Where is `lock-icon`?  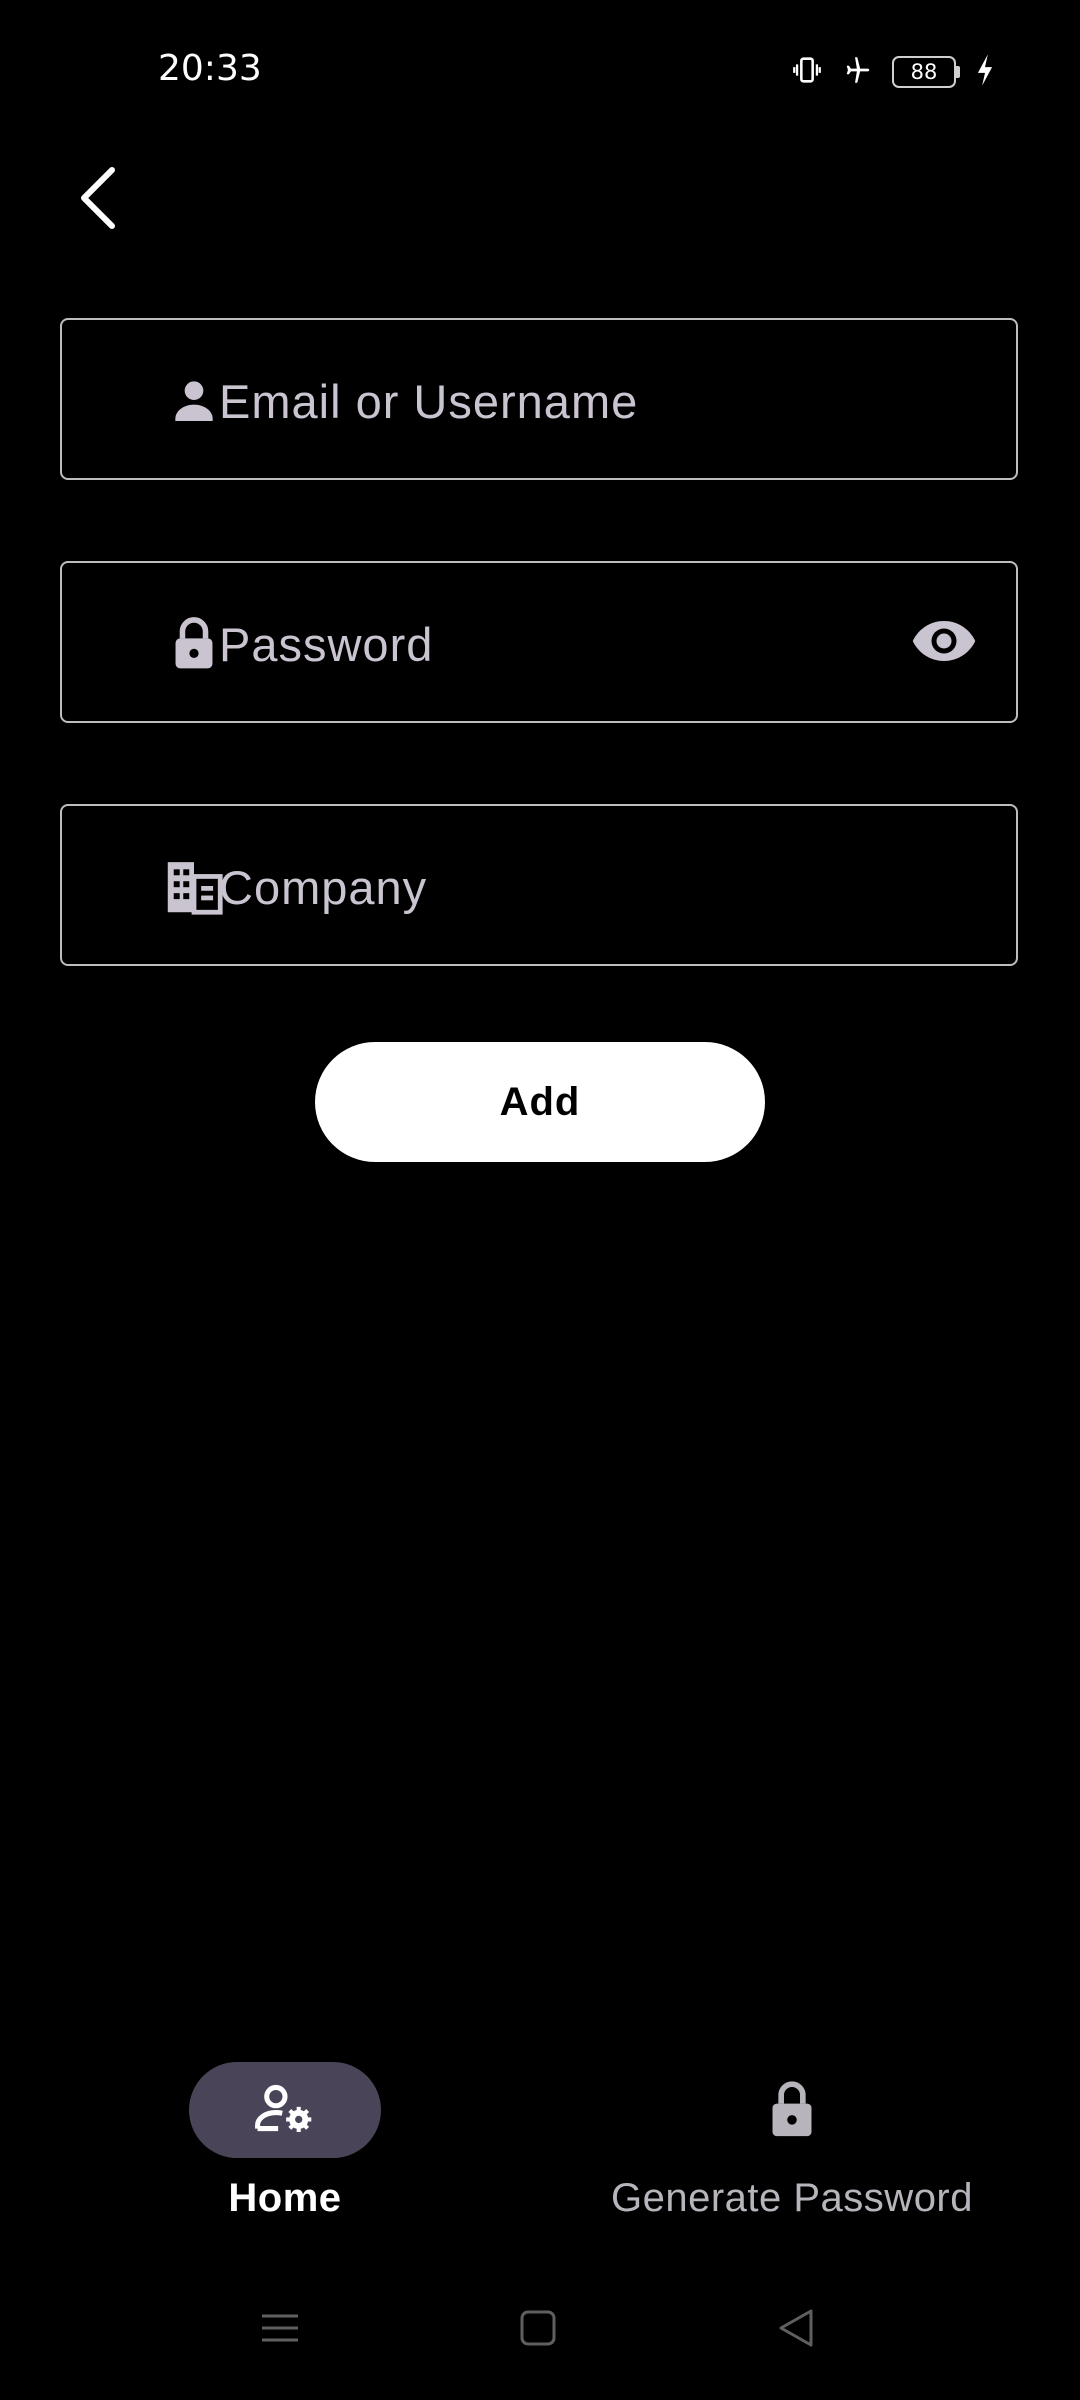
lock-icon is located at coordinates (792, 2110).